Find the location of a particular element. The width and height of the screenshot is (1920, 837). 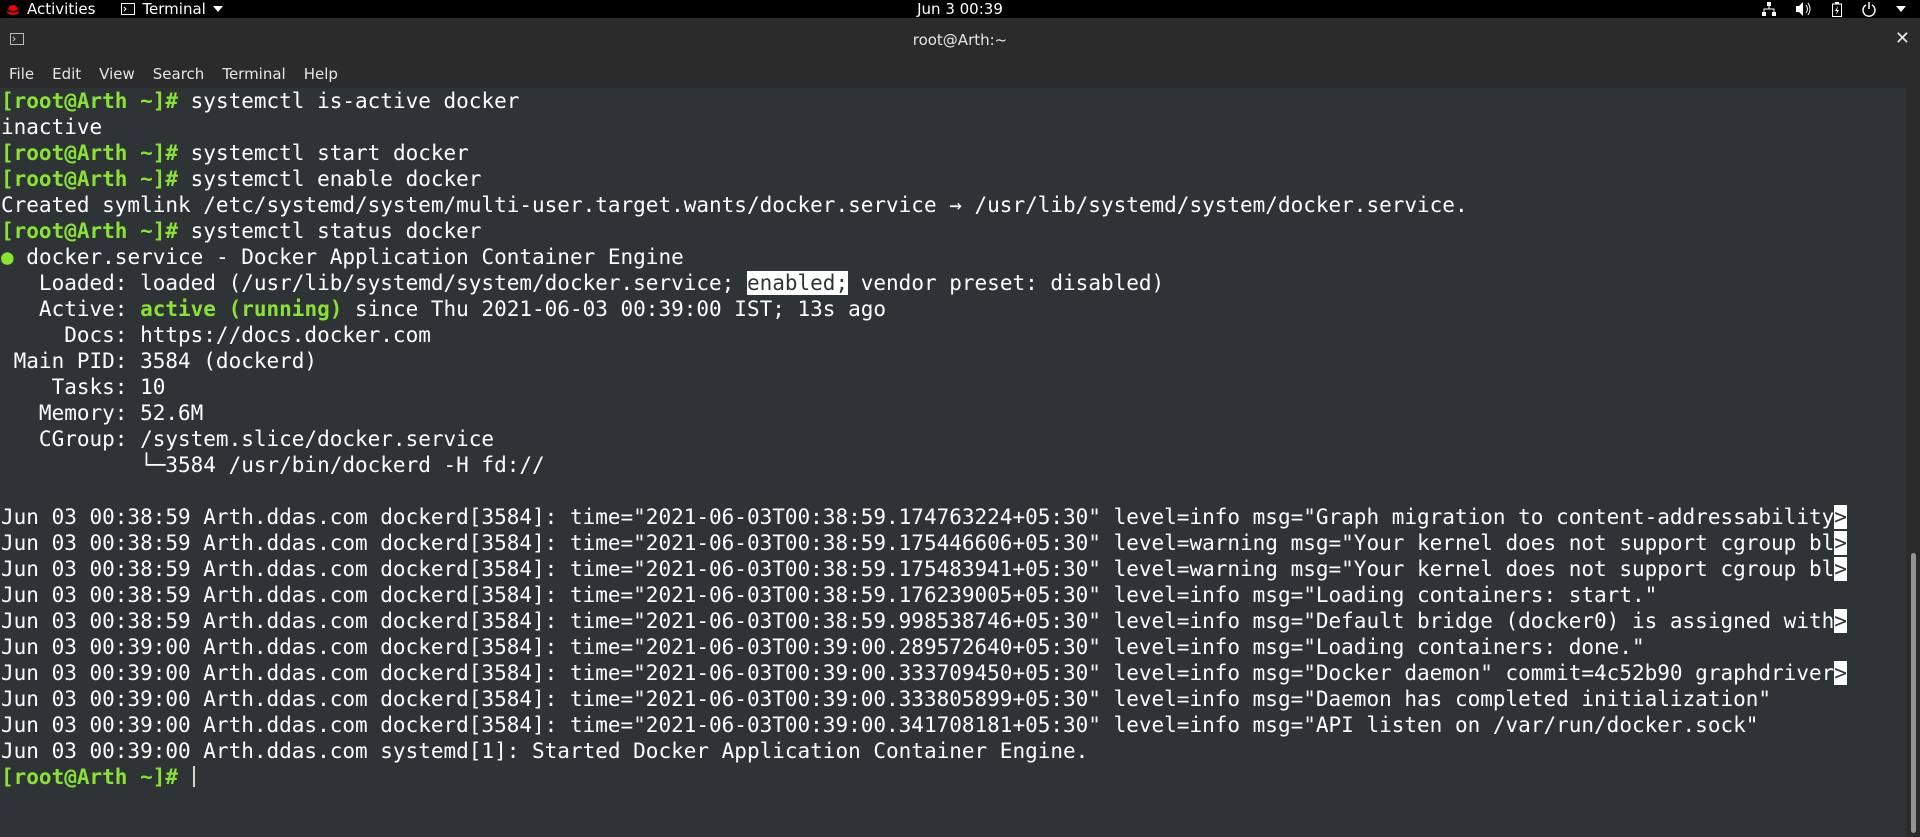

system-tray is located at coordinates (1834, 9).